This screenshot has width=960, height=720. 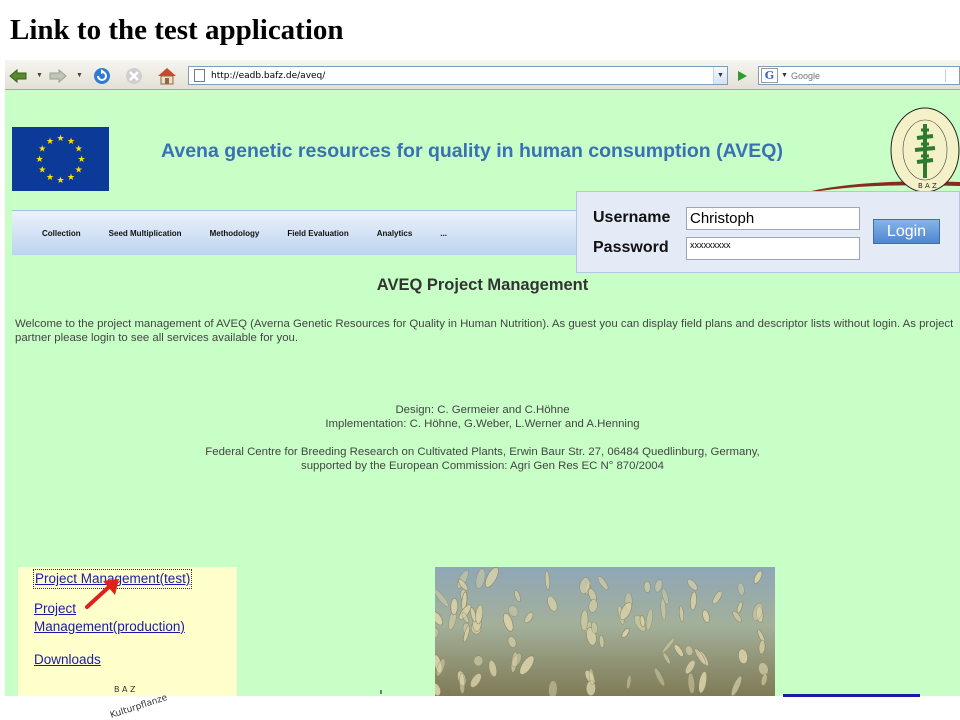 What do you see at coordinates (102, 594) in the screenshot?
I see `red-arrow-pointer` at bounding box center [102, 594].